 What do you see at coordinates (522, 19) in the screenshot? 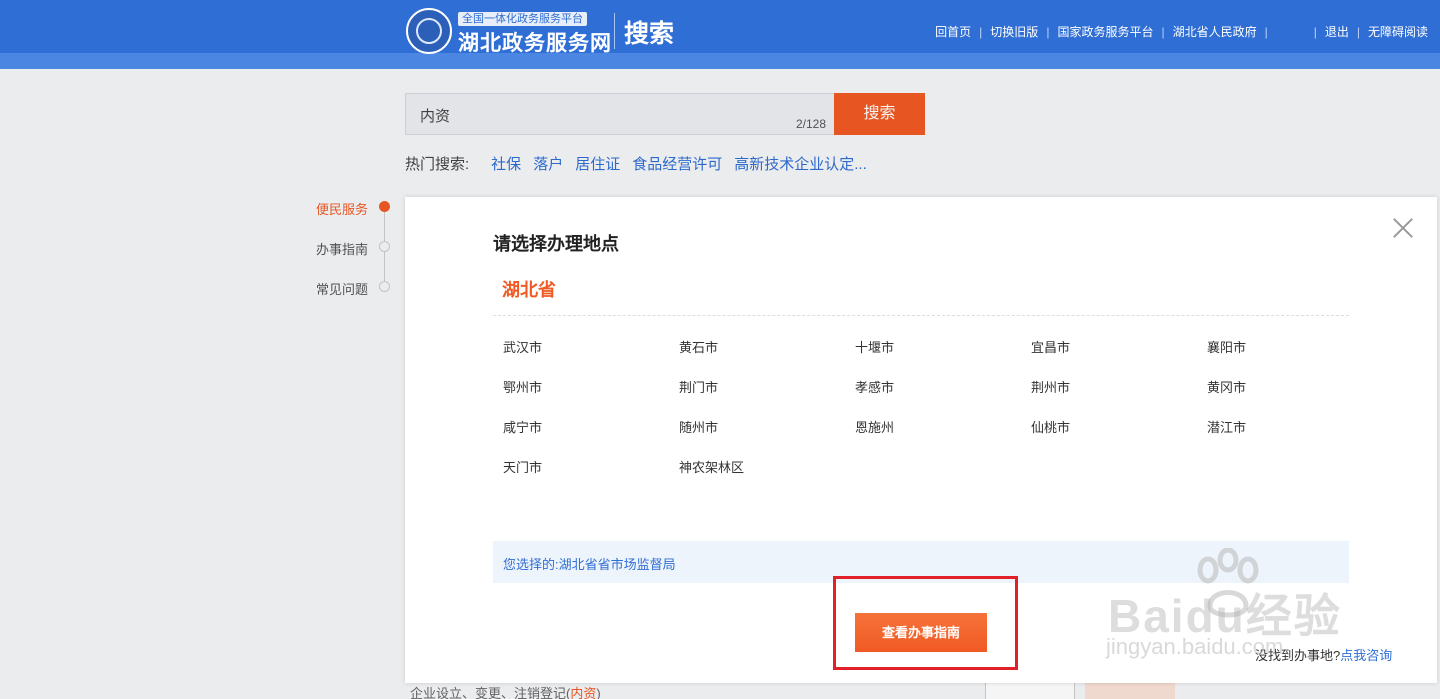
I see `platform-badge: 全国一体化政务服务平台` at bounding box center [522, 19].